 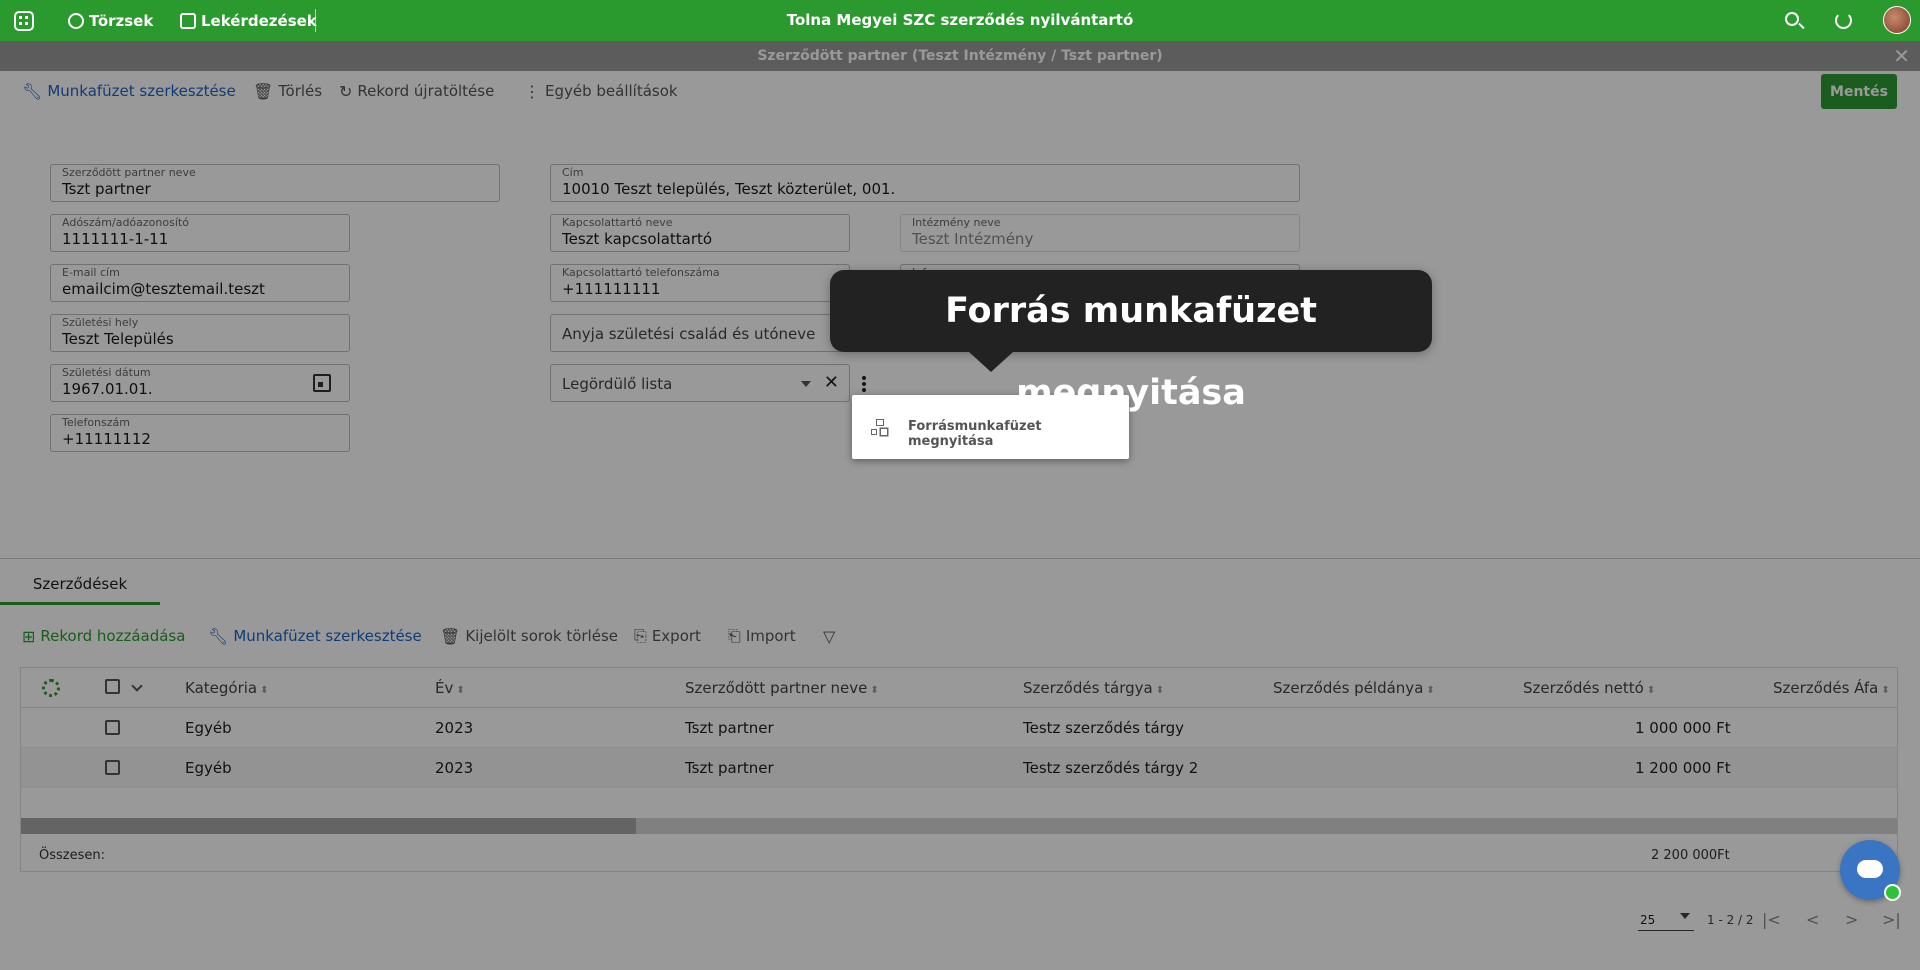 I want to click on sun-icon, so click(x=76, y=20).